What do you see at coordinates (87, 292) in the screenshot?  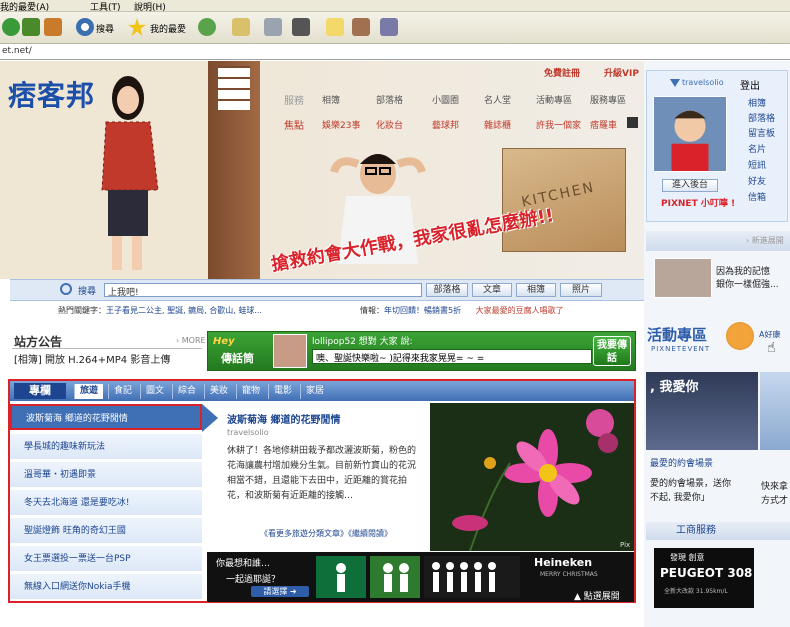 I see `search-label: 搜尋` at bounding box center [87, 292].